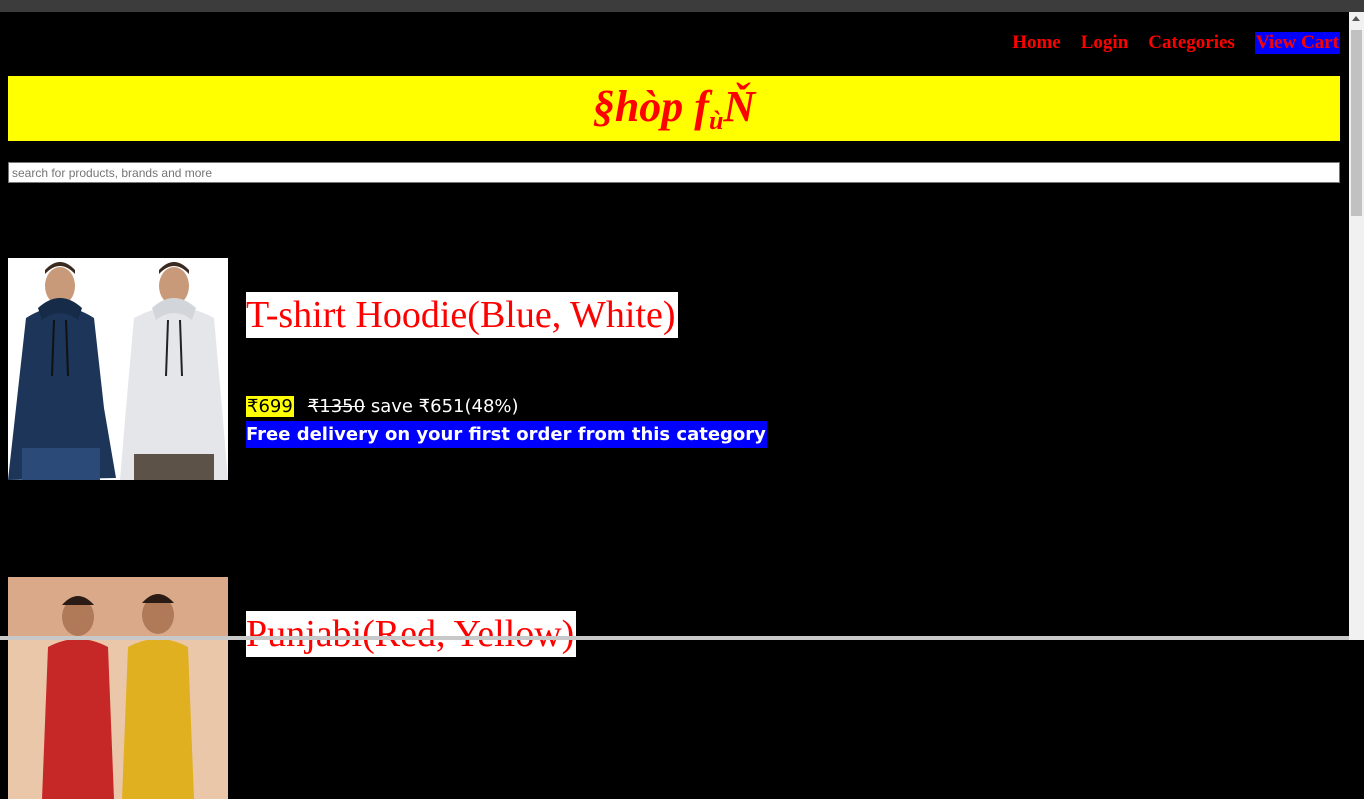 This screenshot has width=1364, height=799. What do you see at coordinates (1297, 43) in the screenshot?
I see `nav-view-cart-link: View Cart` at bounding box center [1297, 43].